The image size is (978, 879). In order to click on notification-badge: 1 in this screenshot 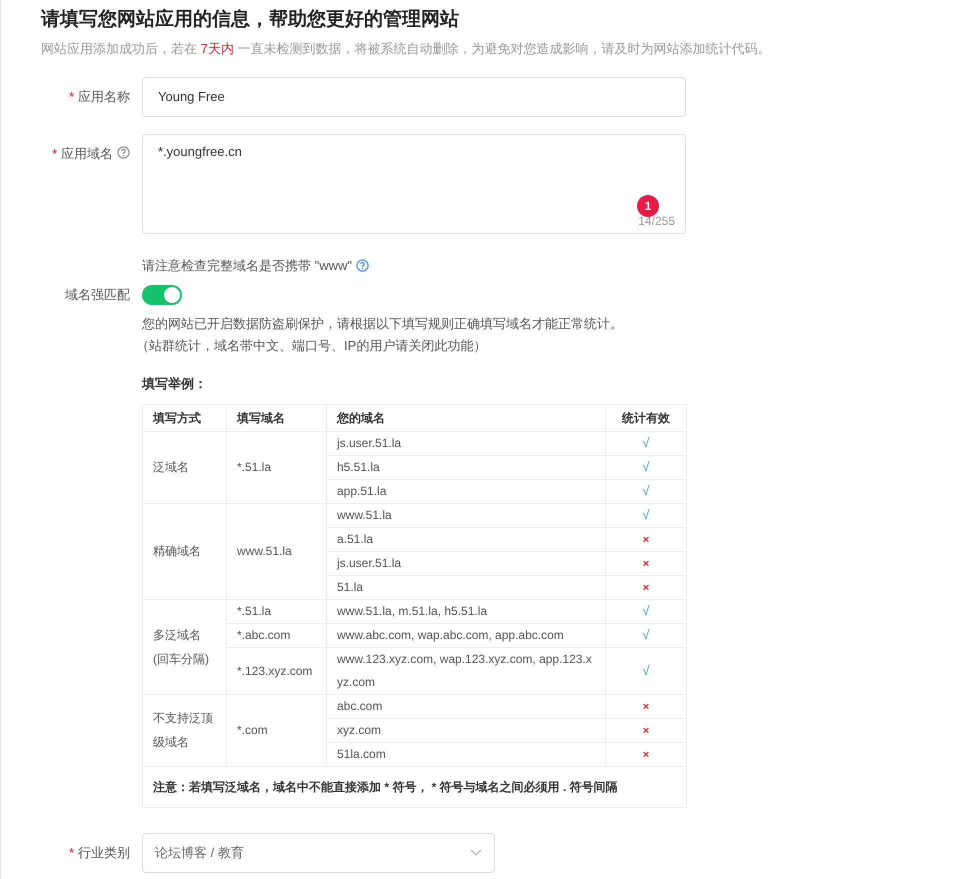, I will do `click(648, 205)`.